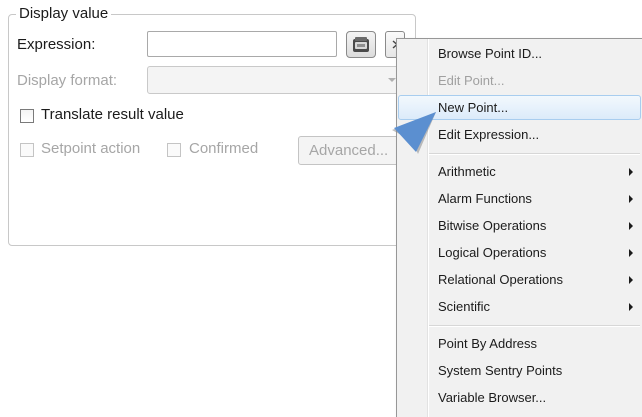 Image resolution: width=642 pixels, height=417 pixels. Describe the element at coordinates (276, 80) in the screenshot. I see `display-format-select` at that location.